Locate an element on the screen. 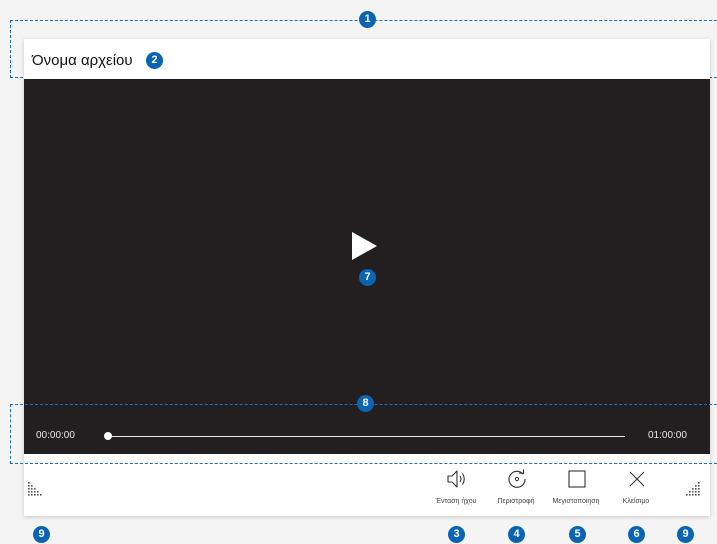 Image resolution: width=717 pixels, height=544 pixels. play-button is located at coordinates (364, 246).